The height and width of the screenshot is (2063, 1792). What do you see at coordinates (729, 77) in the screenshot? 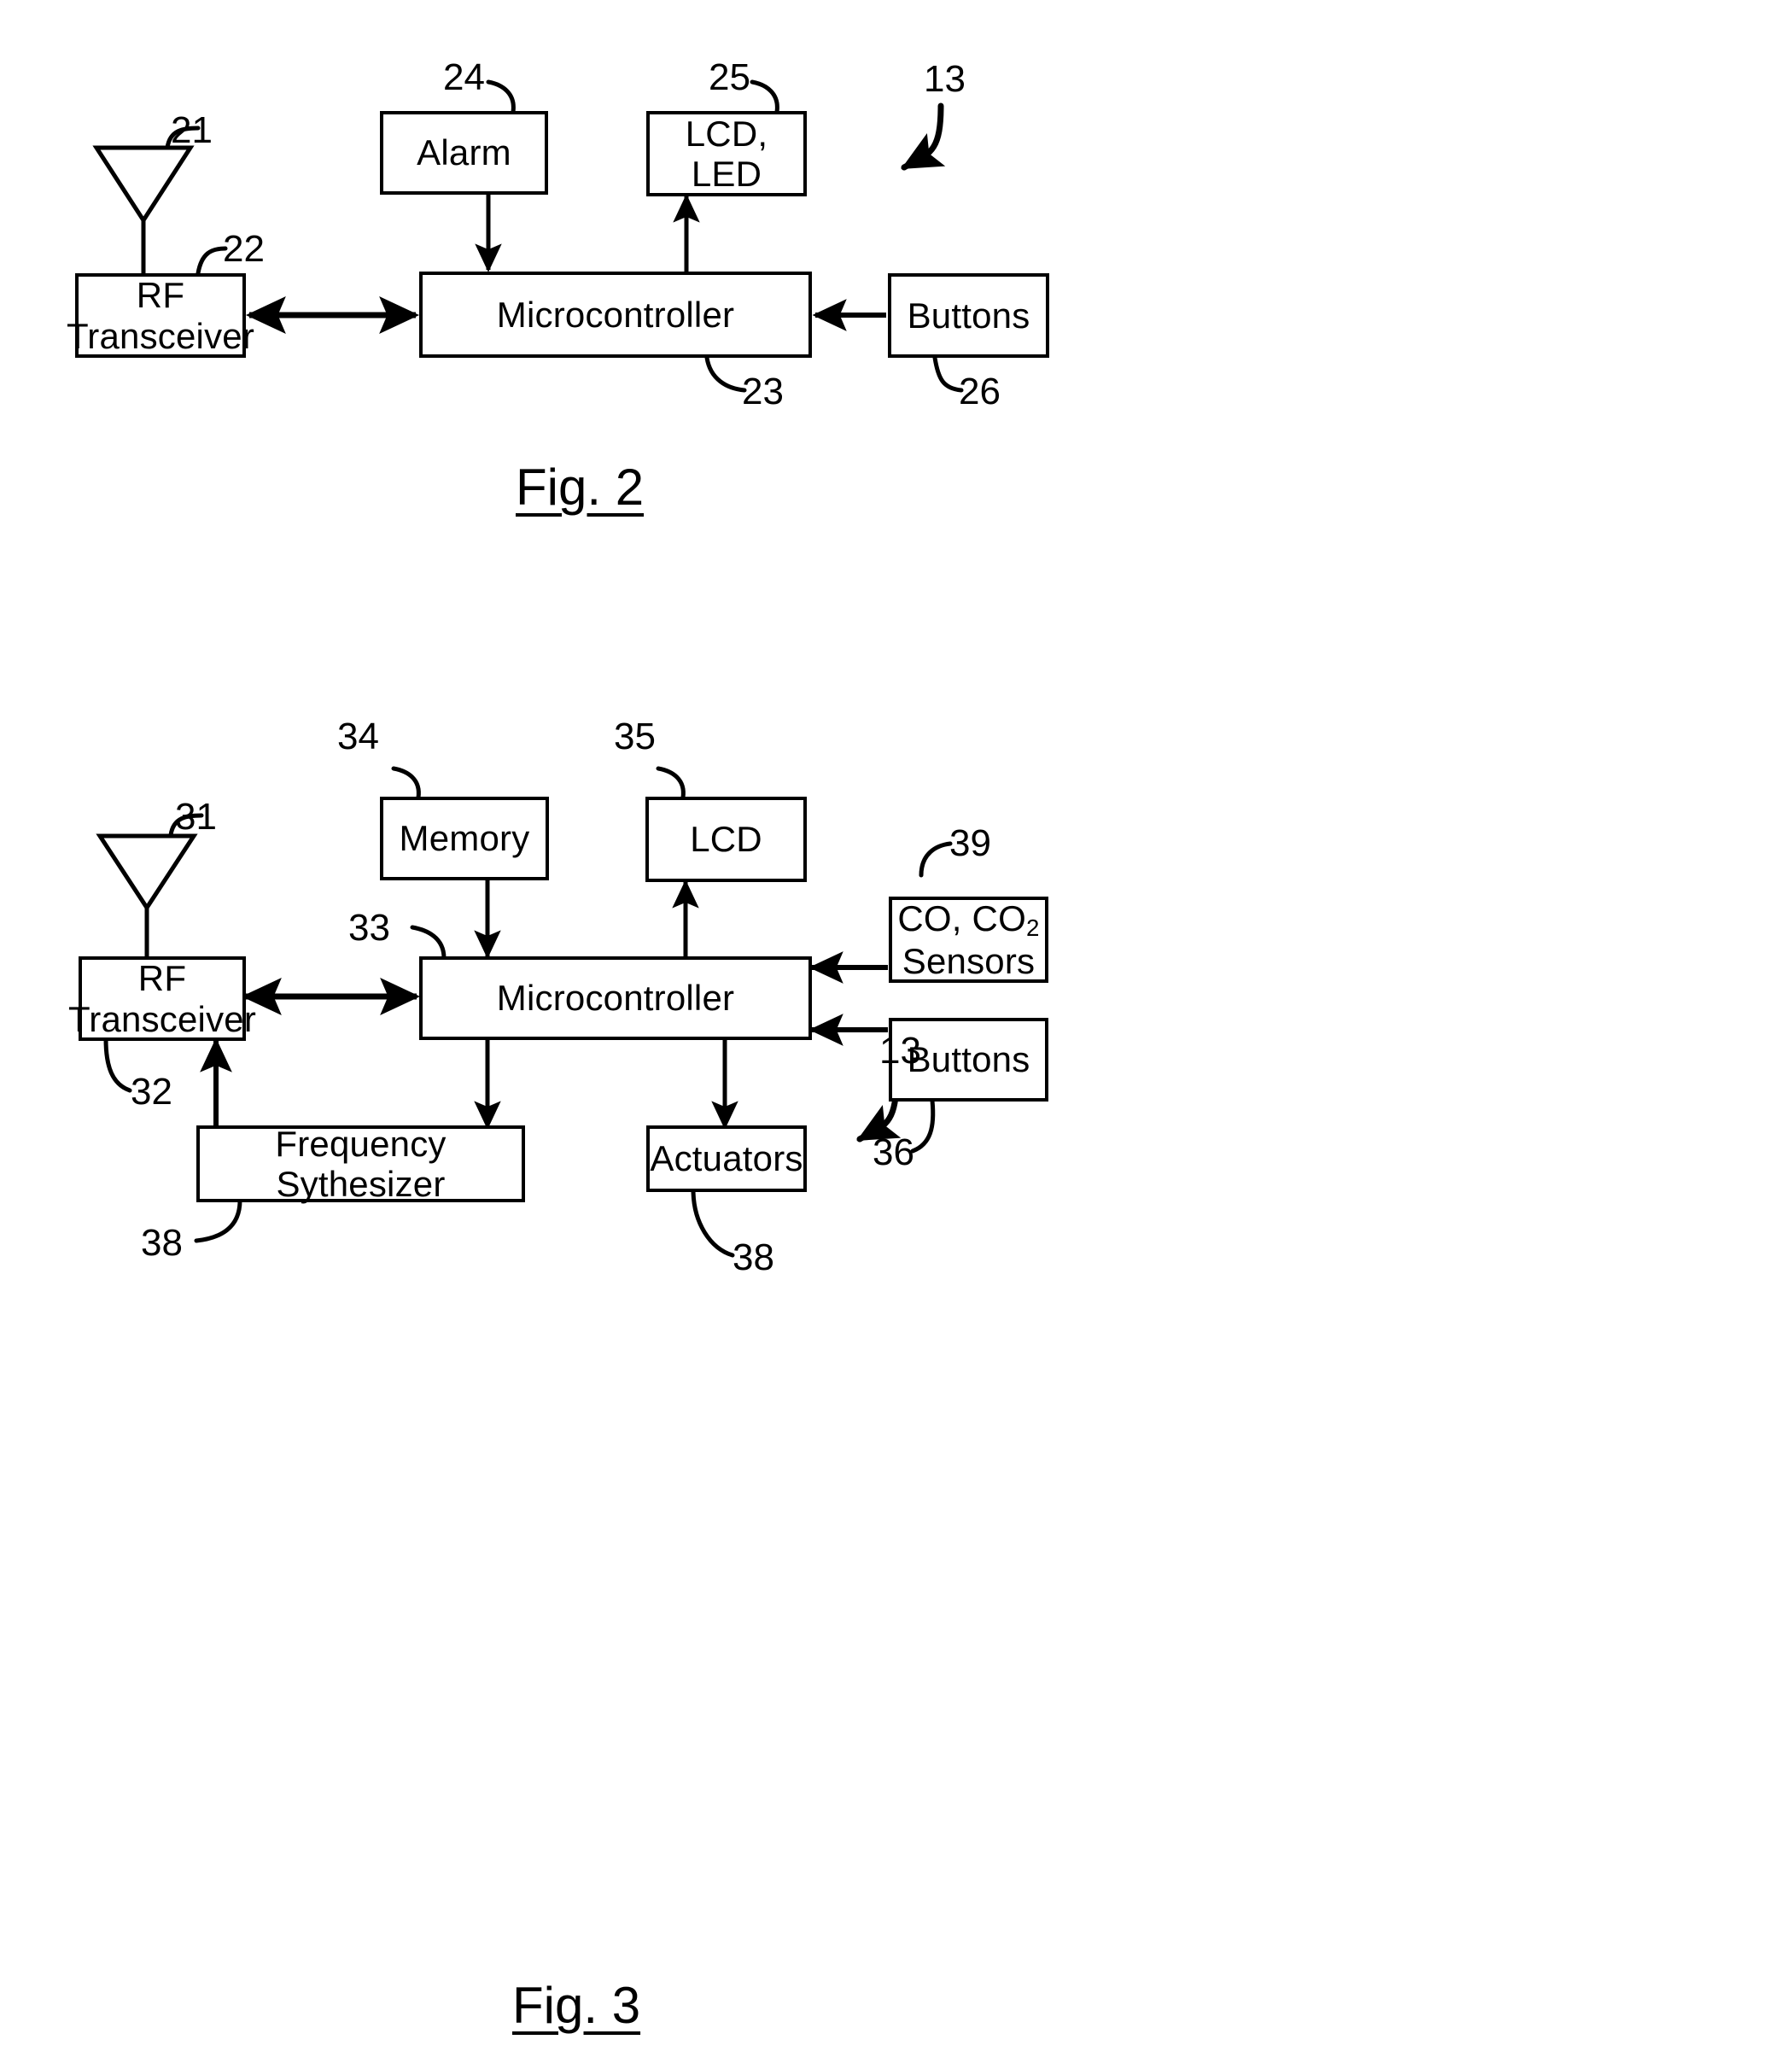
I see `fig2-ref-25: 25` at bounding box center [729, 77].